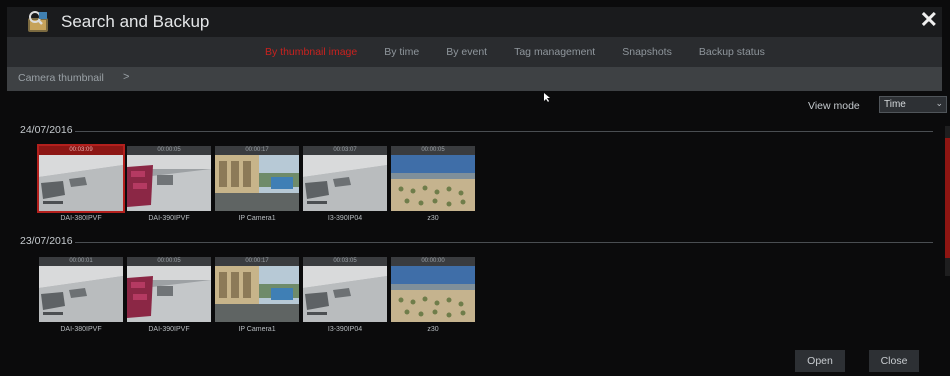  I want to click on close-button: Close, so click(894, 361).